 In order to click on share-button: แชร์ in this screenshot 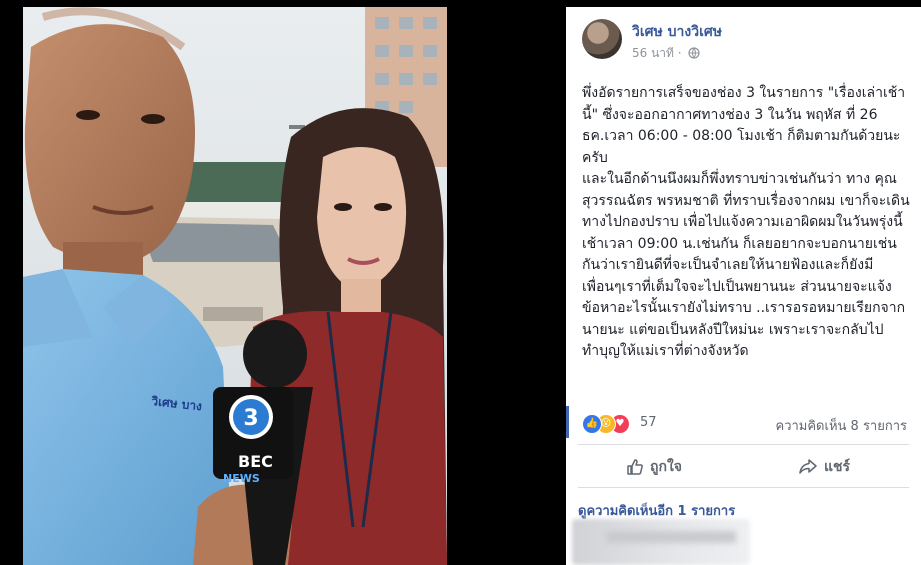, I will do `click(824, 467)`.